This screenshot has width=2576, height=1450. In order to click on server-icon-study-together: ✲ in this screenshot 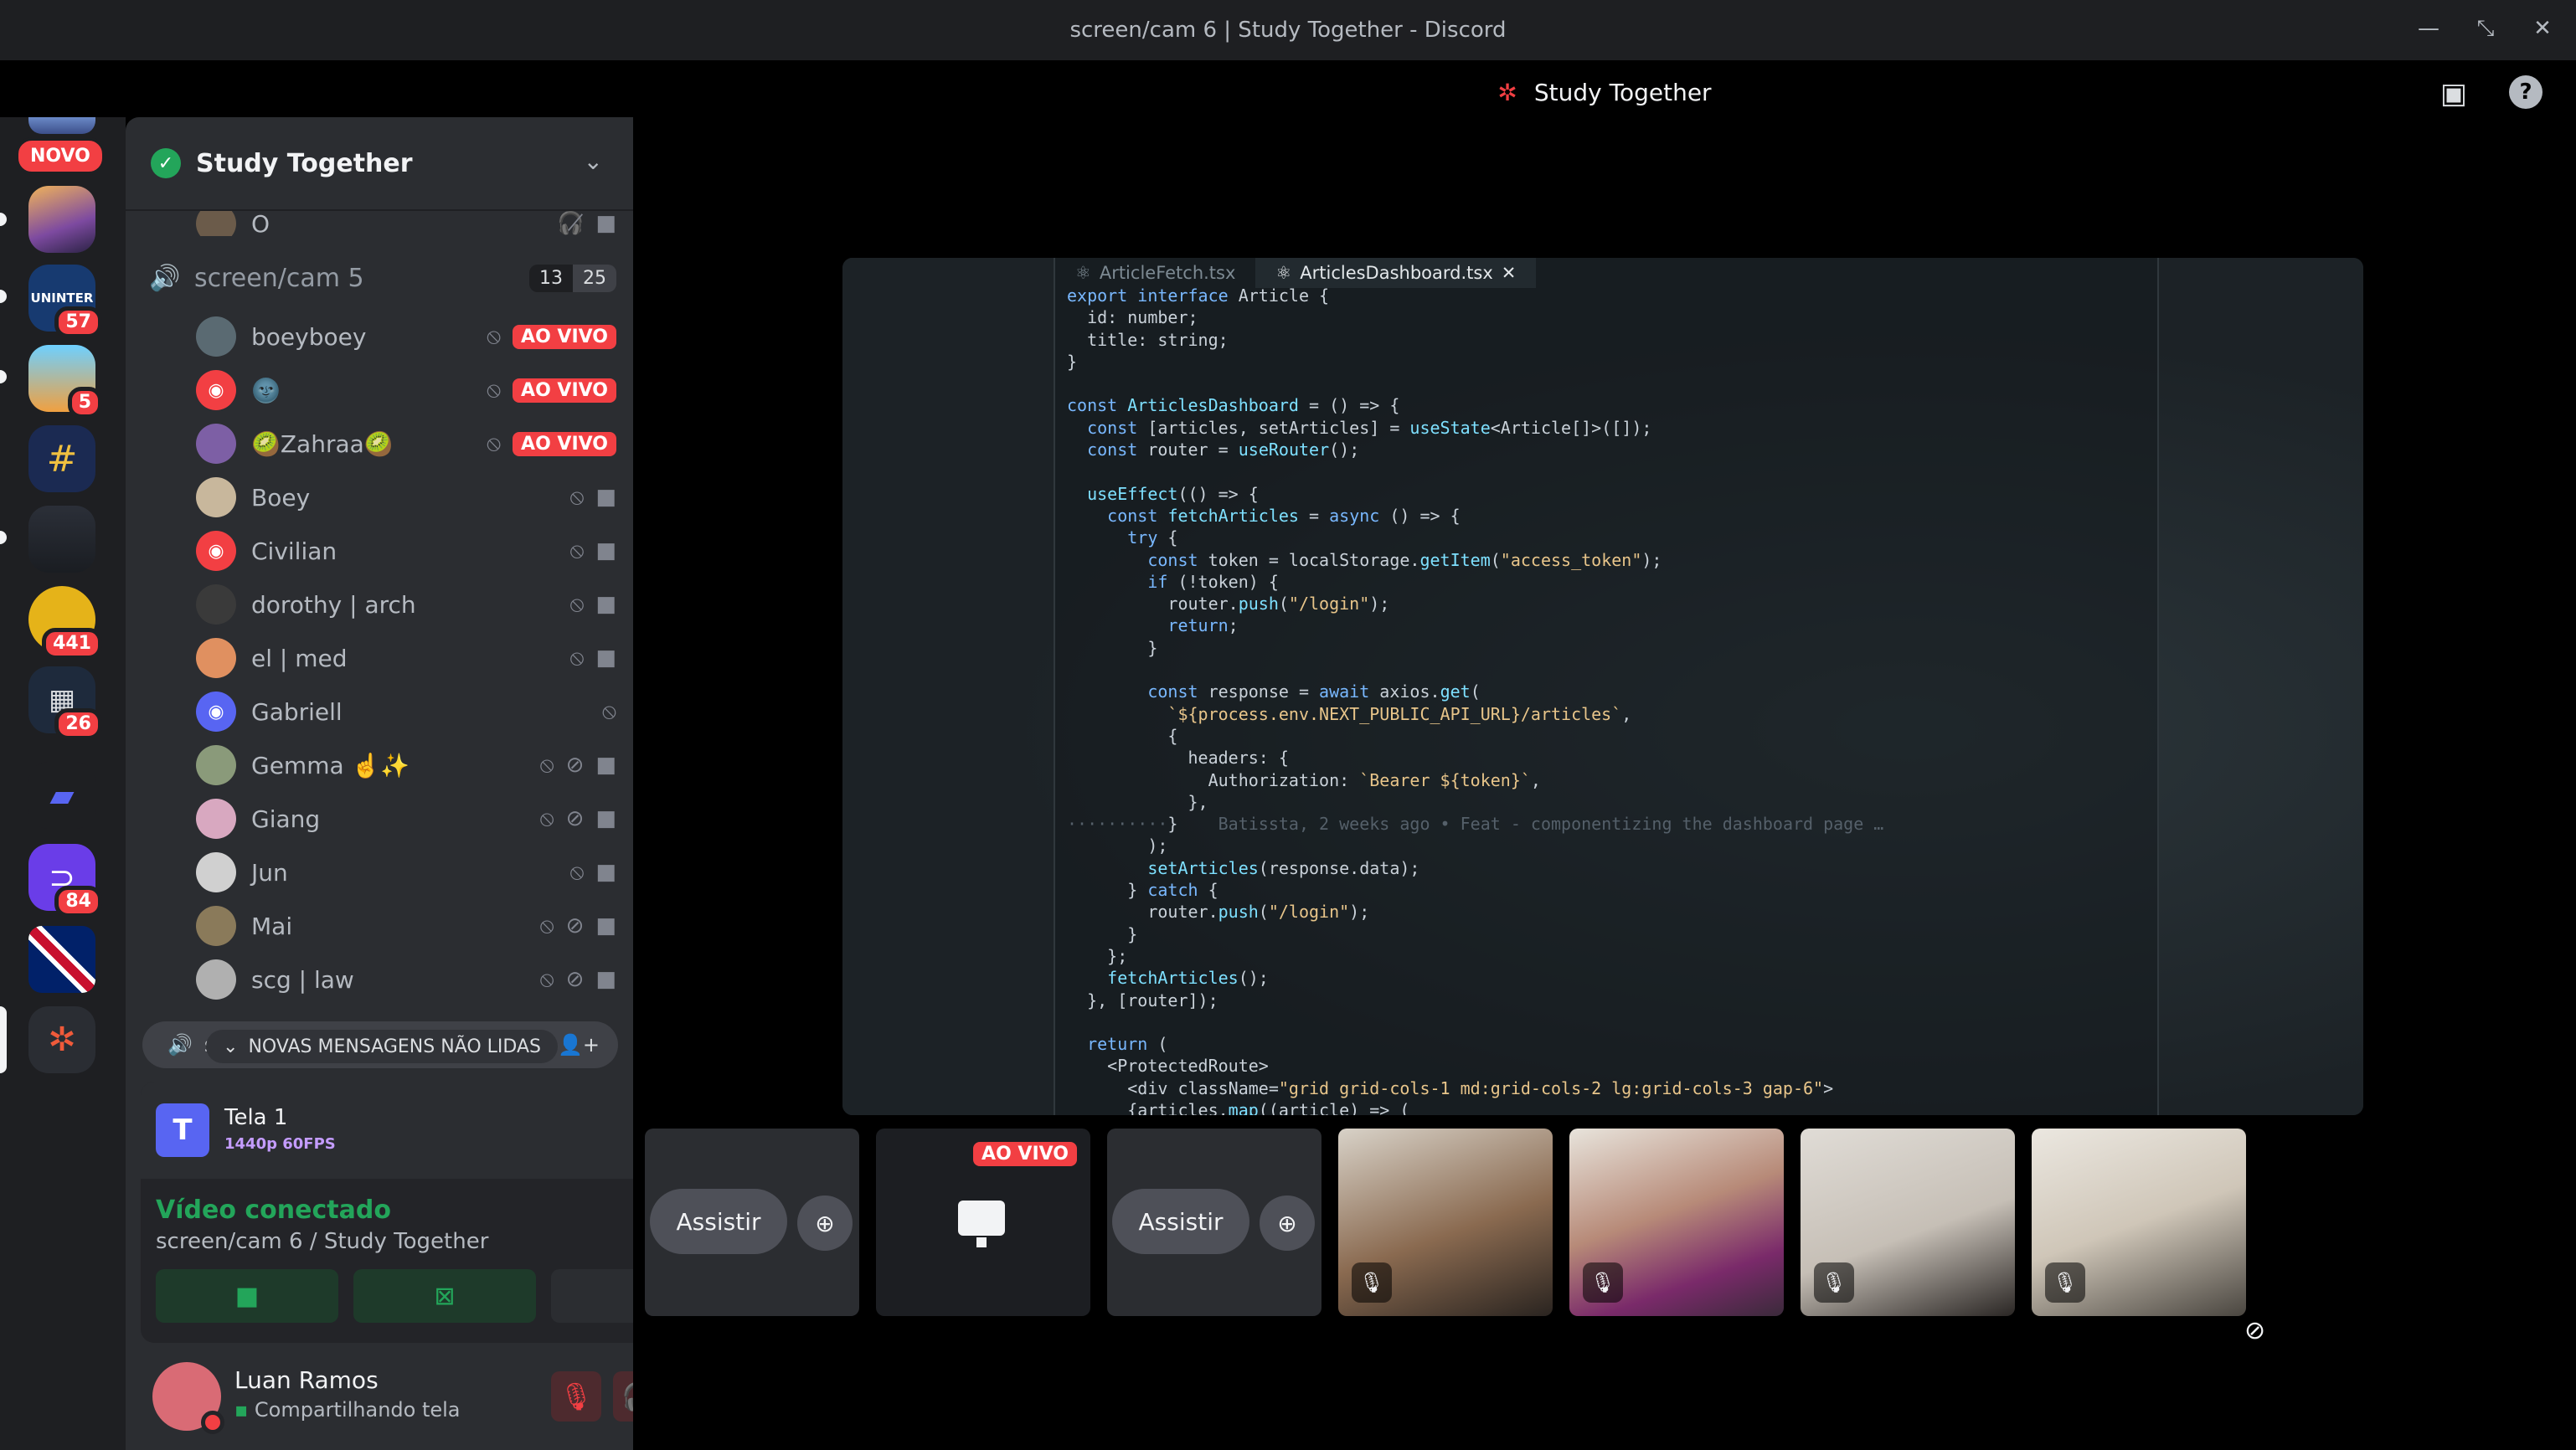, I will do `click(61, 1039)`.